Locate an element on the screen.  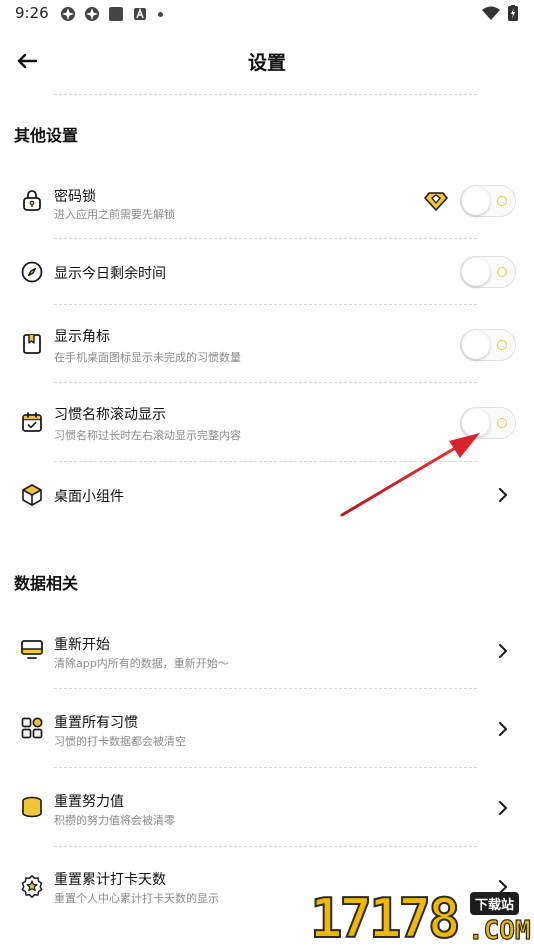
row-title: 重新开始 is located at coordinates (82, 645).